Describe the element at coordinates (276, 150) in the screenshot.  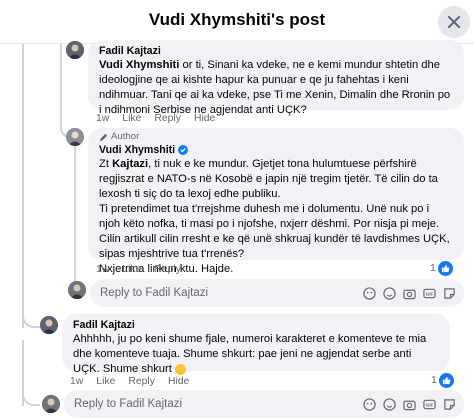
I see `comment-author-row: Vudi Xhymshiti` at that location.